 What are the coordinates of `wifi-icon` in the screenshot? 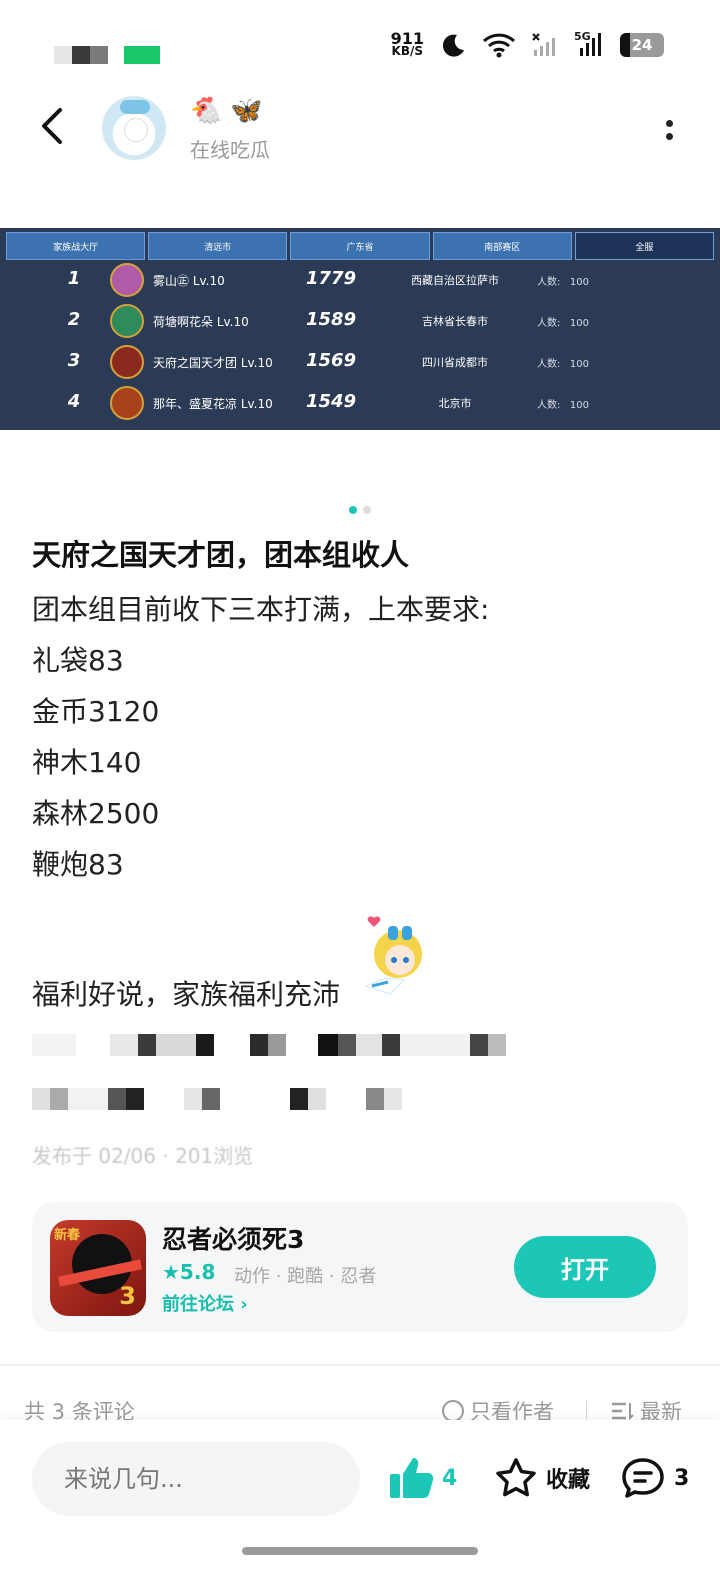 It's located at (499, 45).